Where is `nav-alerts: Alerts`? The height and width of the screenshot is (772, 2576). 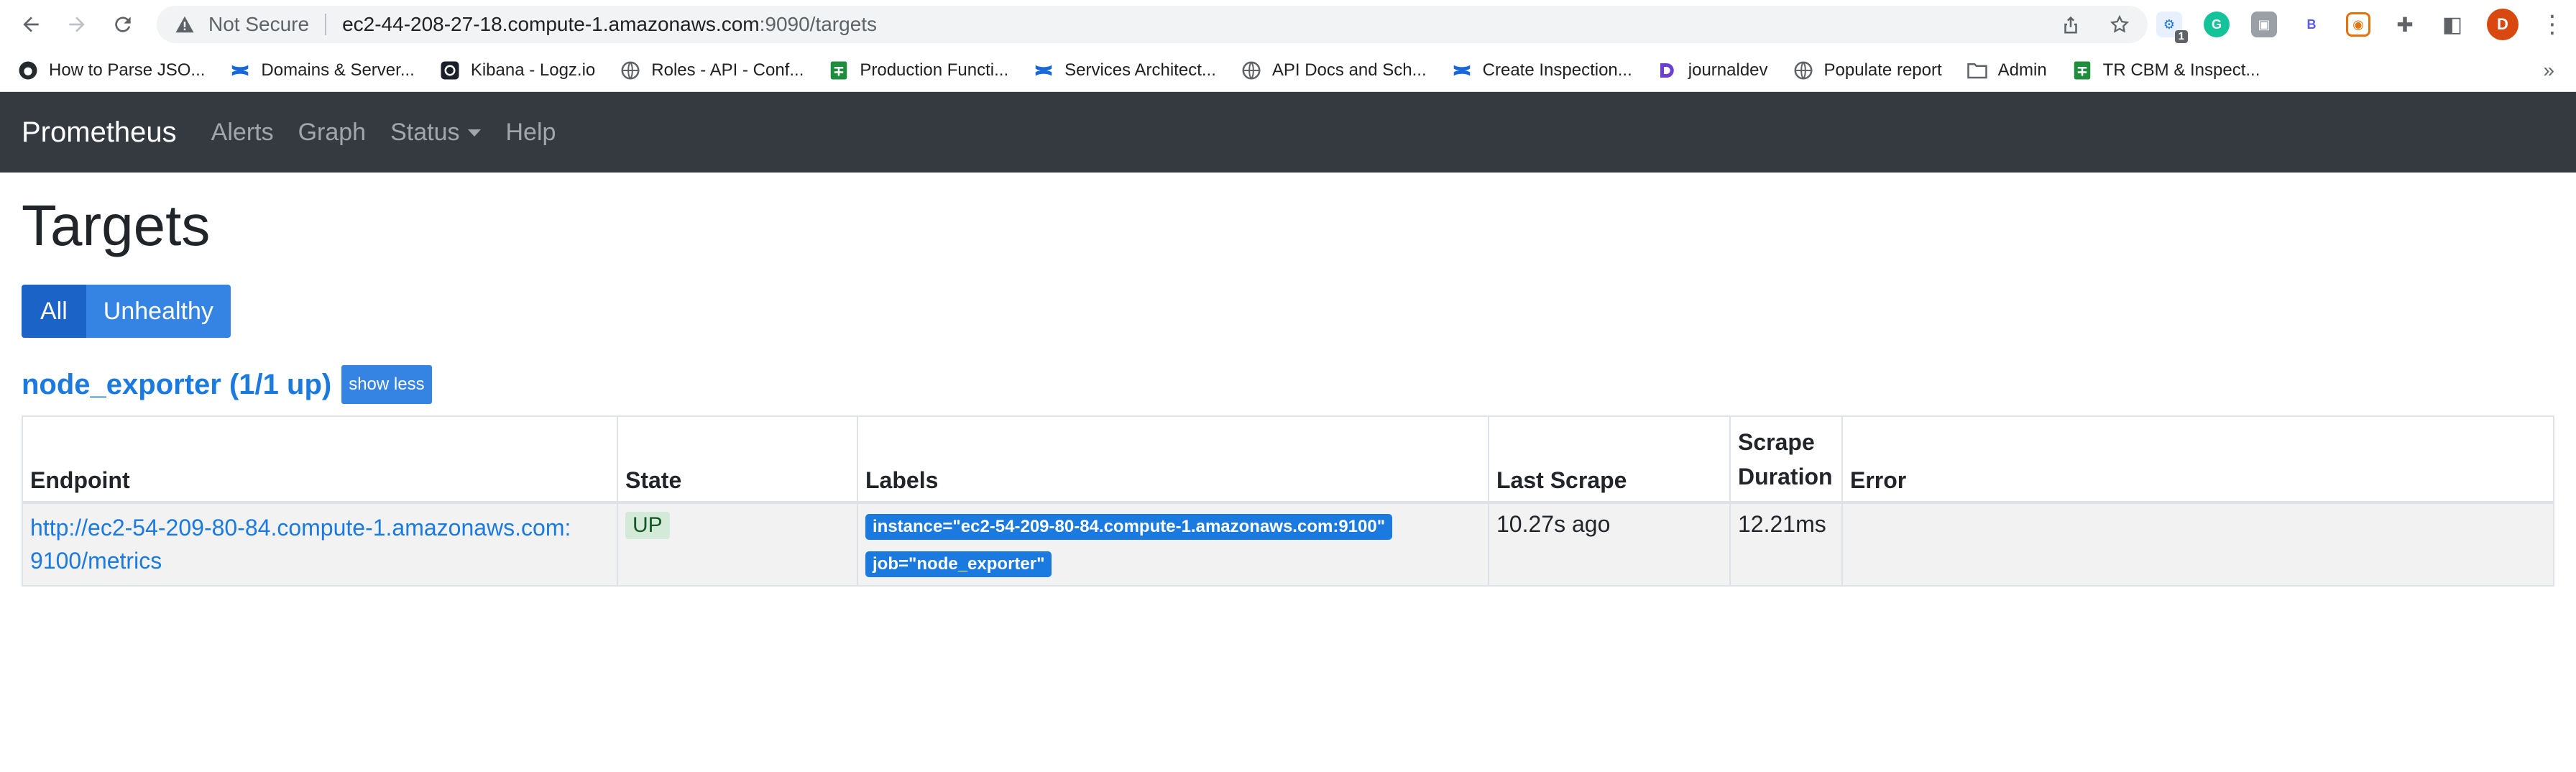
nav-alerts: Alerts is located at coordinates (242, 133).